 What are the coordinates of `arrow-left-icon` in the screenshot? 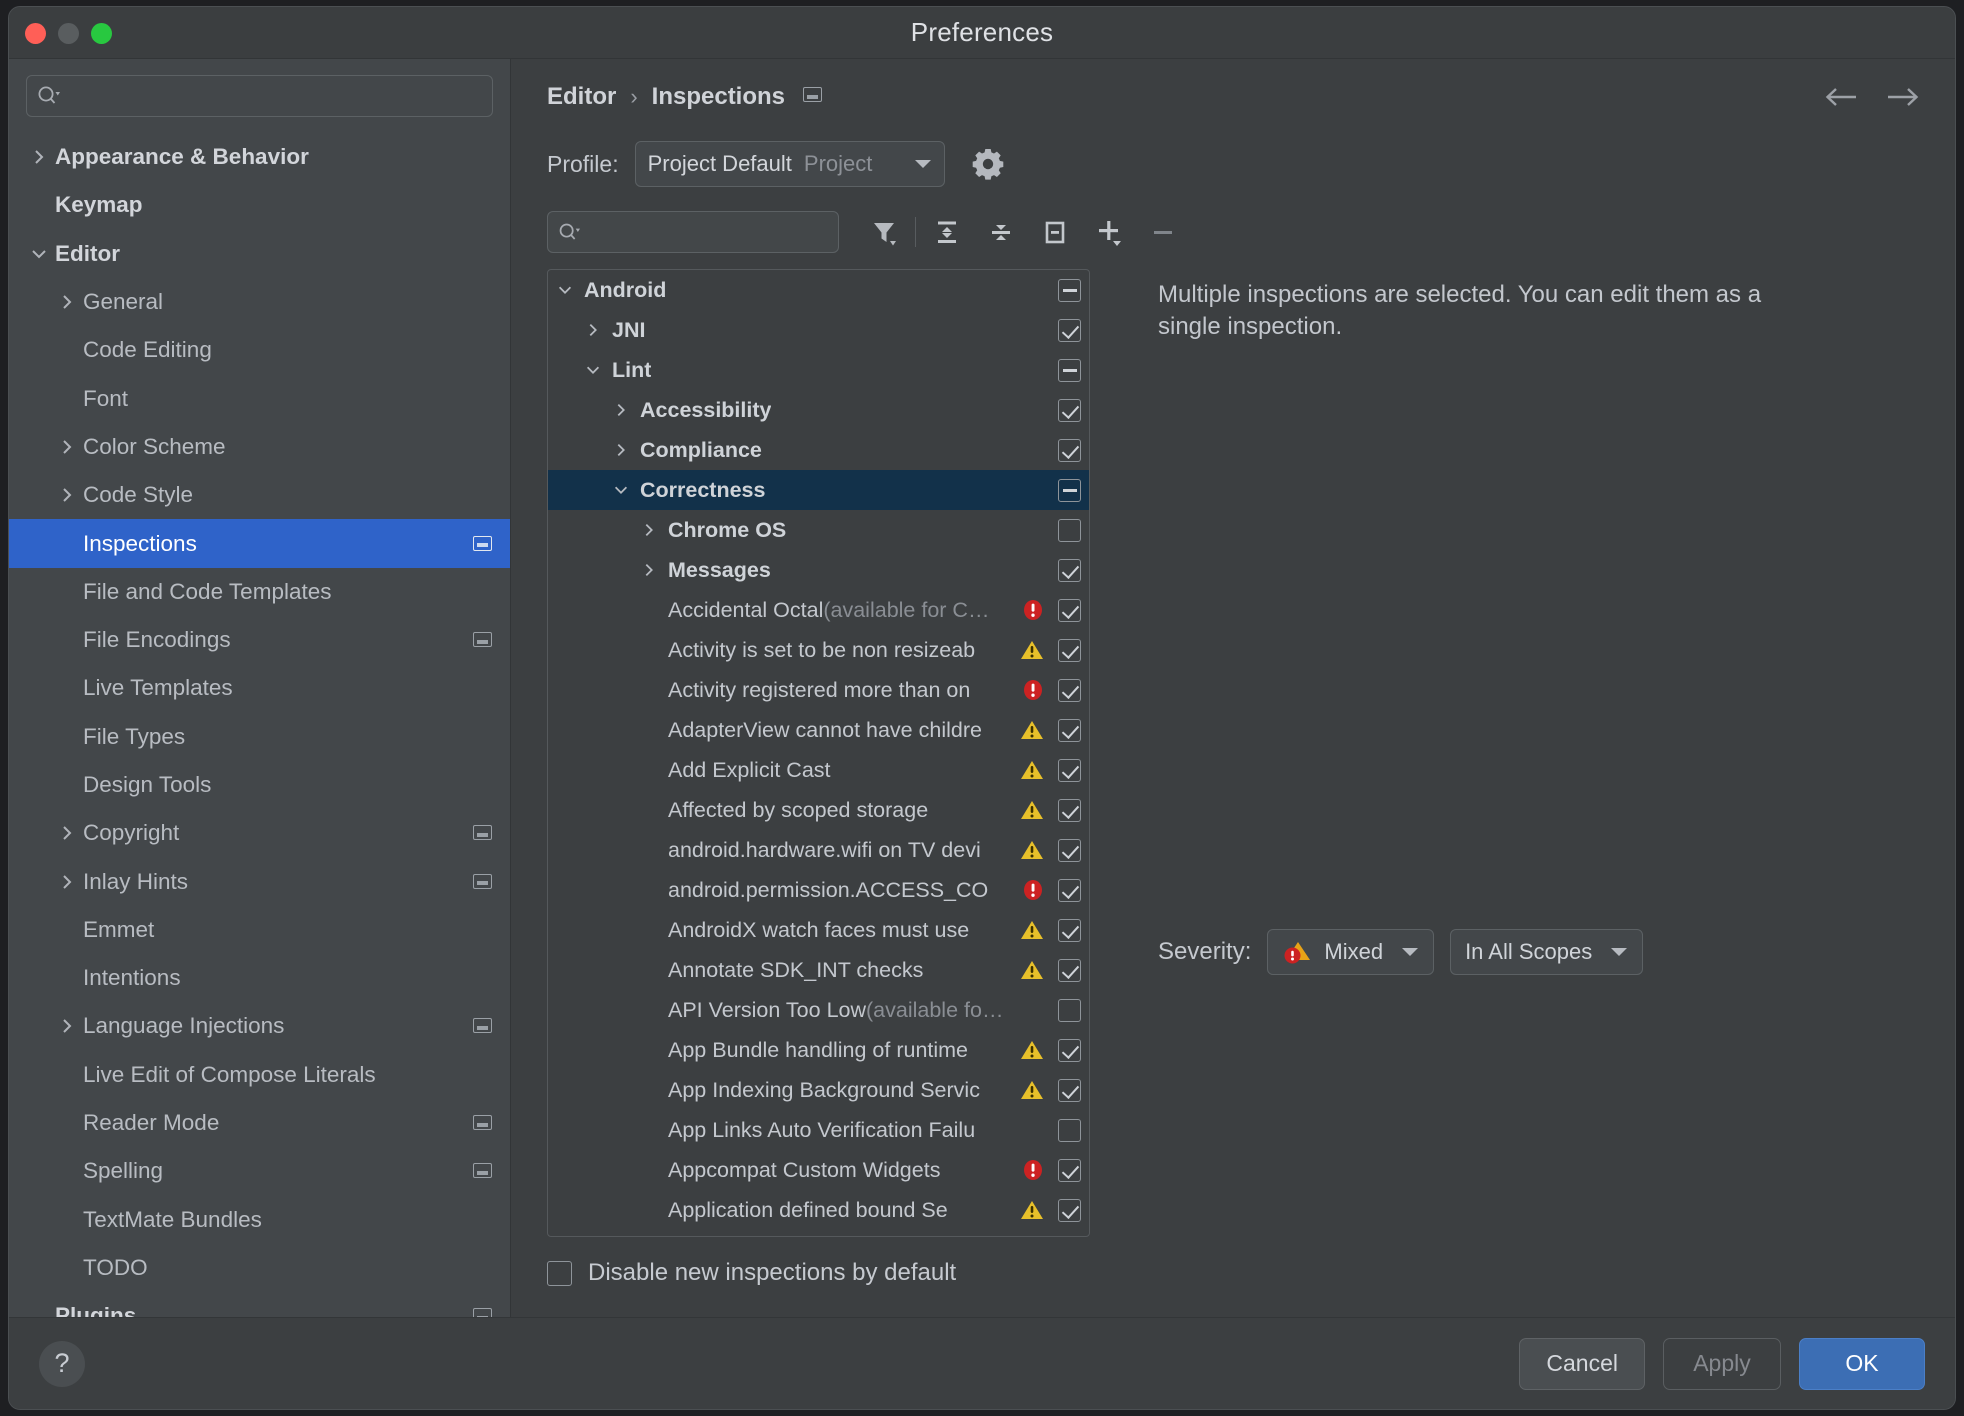 It's located at (1842, 97).